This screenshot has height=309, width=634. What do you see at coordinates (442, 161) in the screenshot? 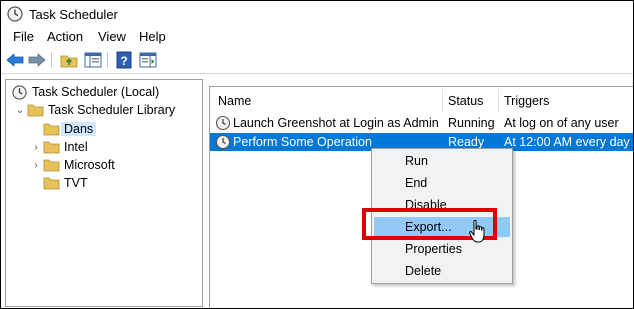
I see `menu-item-run: Run` at bounding box center [442, 161].